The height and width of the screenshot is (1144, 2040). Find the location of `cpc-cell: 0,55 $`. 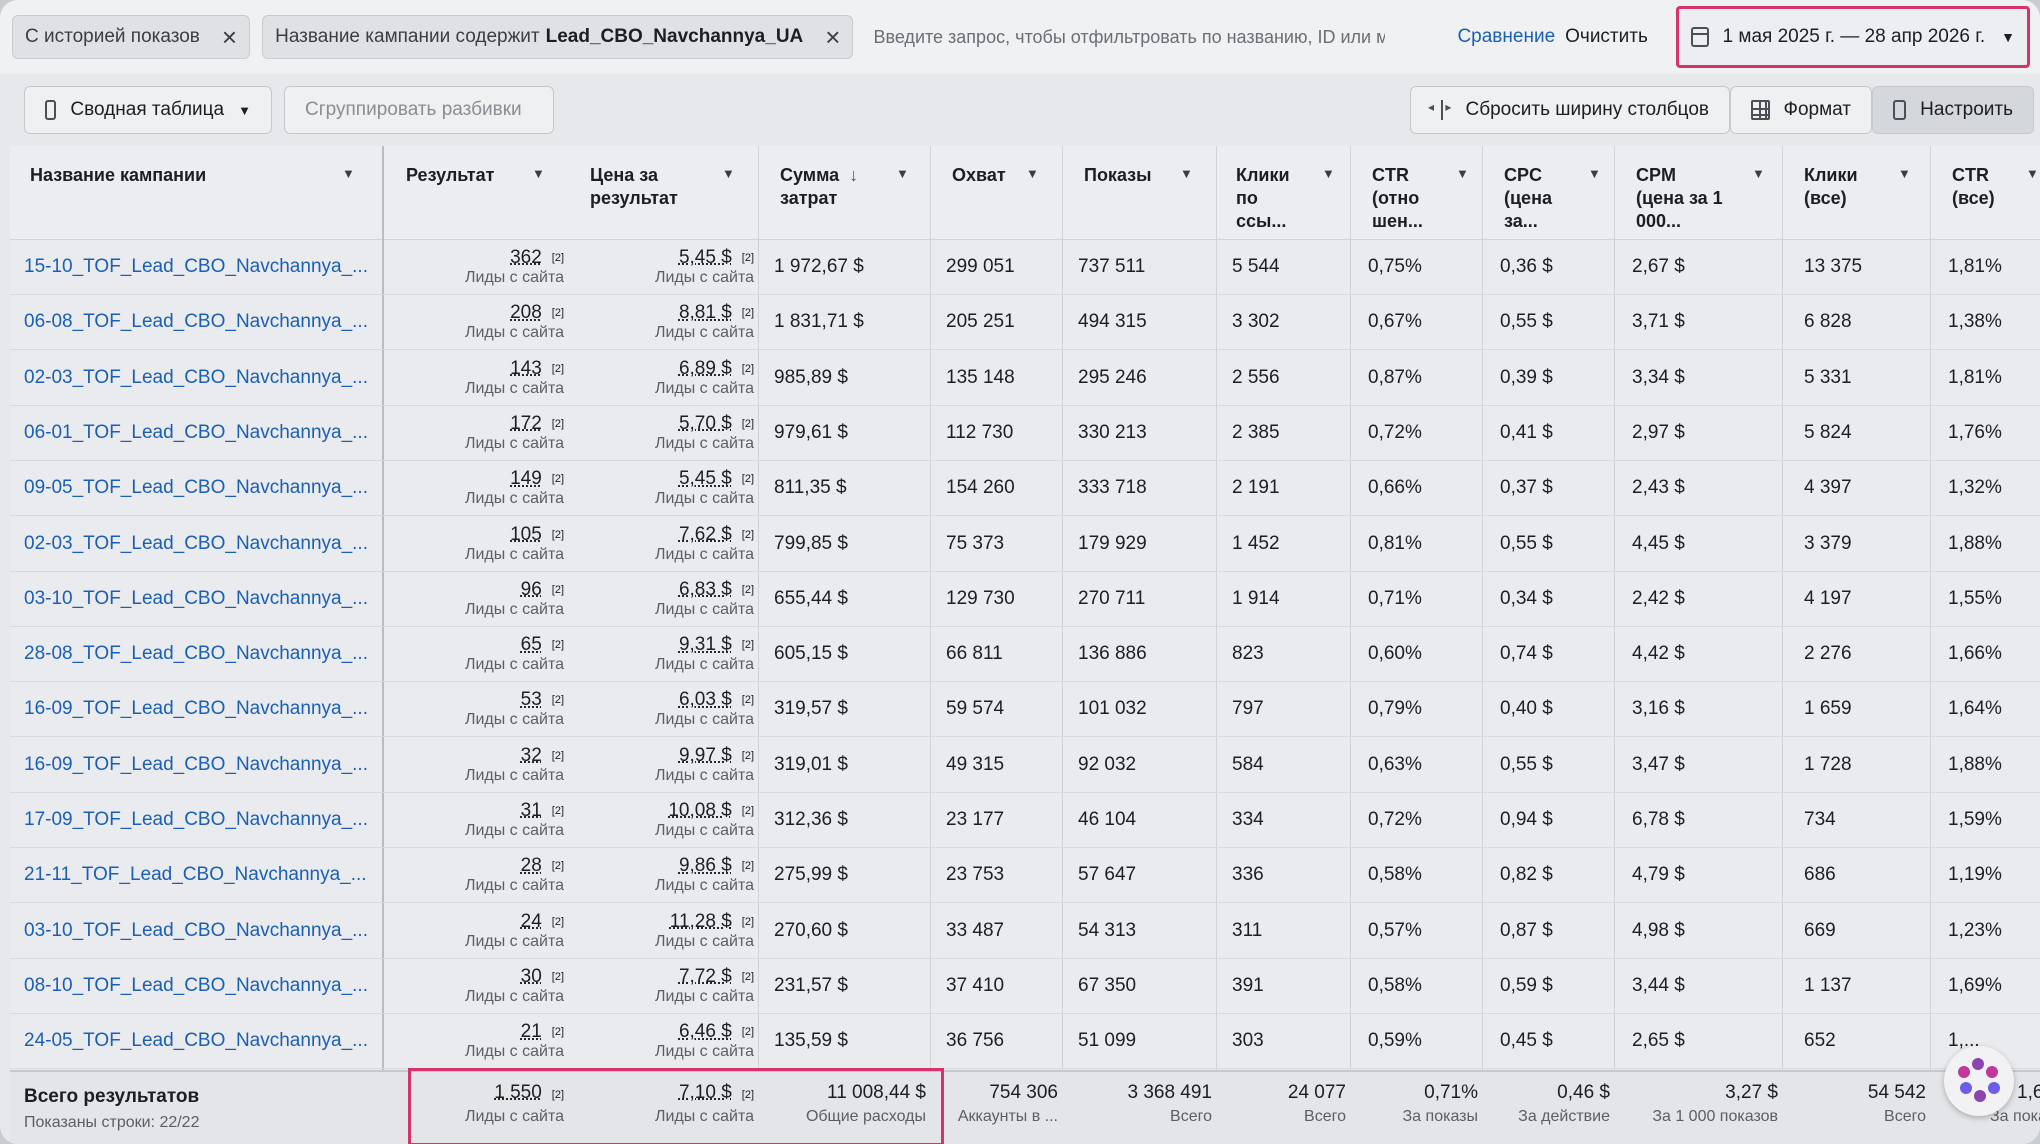

cpc-cell: 0,55 $ is located at coordinates (1526, 543).